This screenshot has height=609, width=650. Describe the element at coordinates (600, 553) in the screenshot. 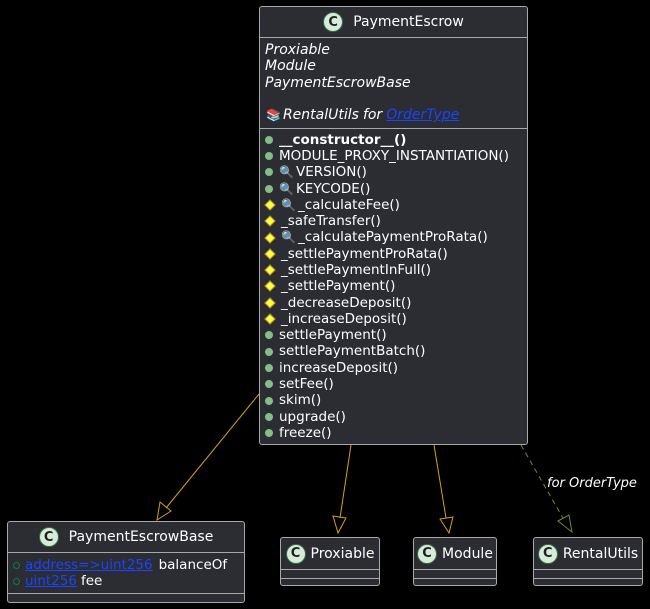

I see `class-name: RentalUtils` at that location.